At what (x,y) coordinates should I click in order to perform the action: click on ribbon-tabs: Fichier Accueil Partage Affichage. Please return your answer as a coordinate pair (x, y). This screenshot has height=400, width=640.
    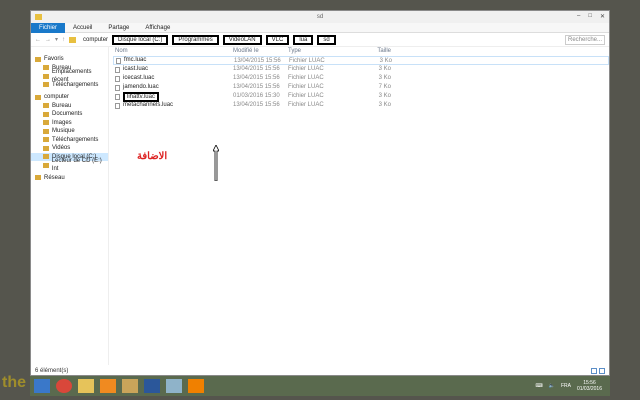
    Looking at the image, I should click on (320, 27).